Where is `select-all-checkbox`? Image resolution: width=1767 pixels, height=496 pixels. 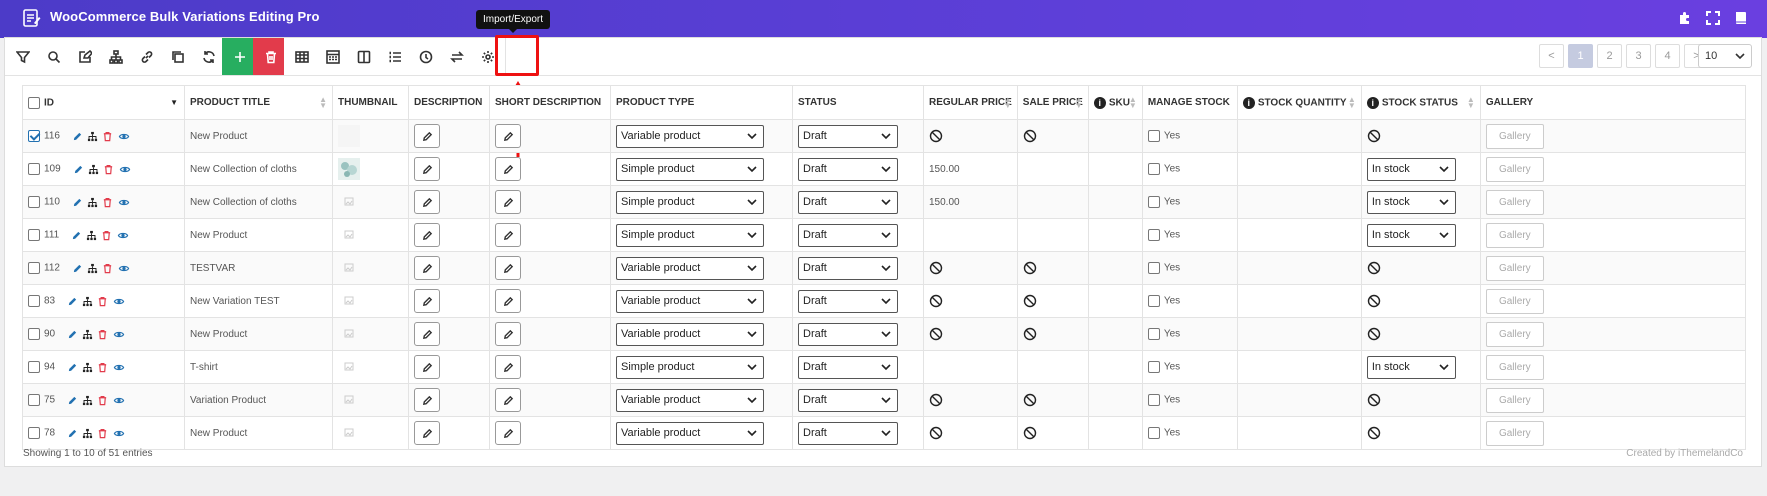
select-all-checkbox is located at coordinates (34, 102).